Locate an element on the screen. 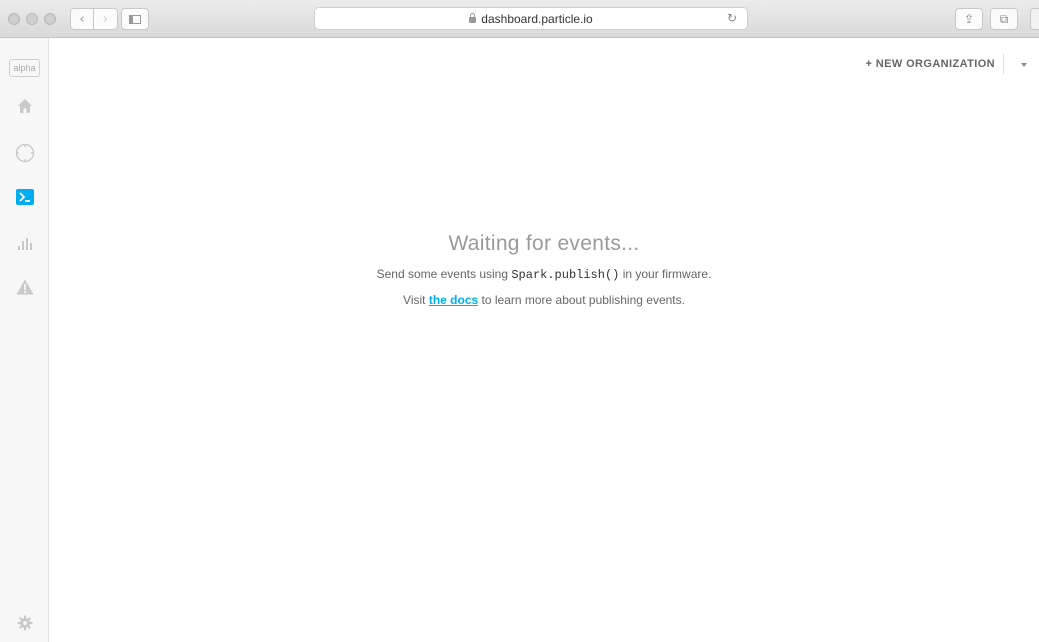 The width and height of the screenshot is (1039, 642). docs-link: the docs is located at coordinates (453, 300).